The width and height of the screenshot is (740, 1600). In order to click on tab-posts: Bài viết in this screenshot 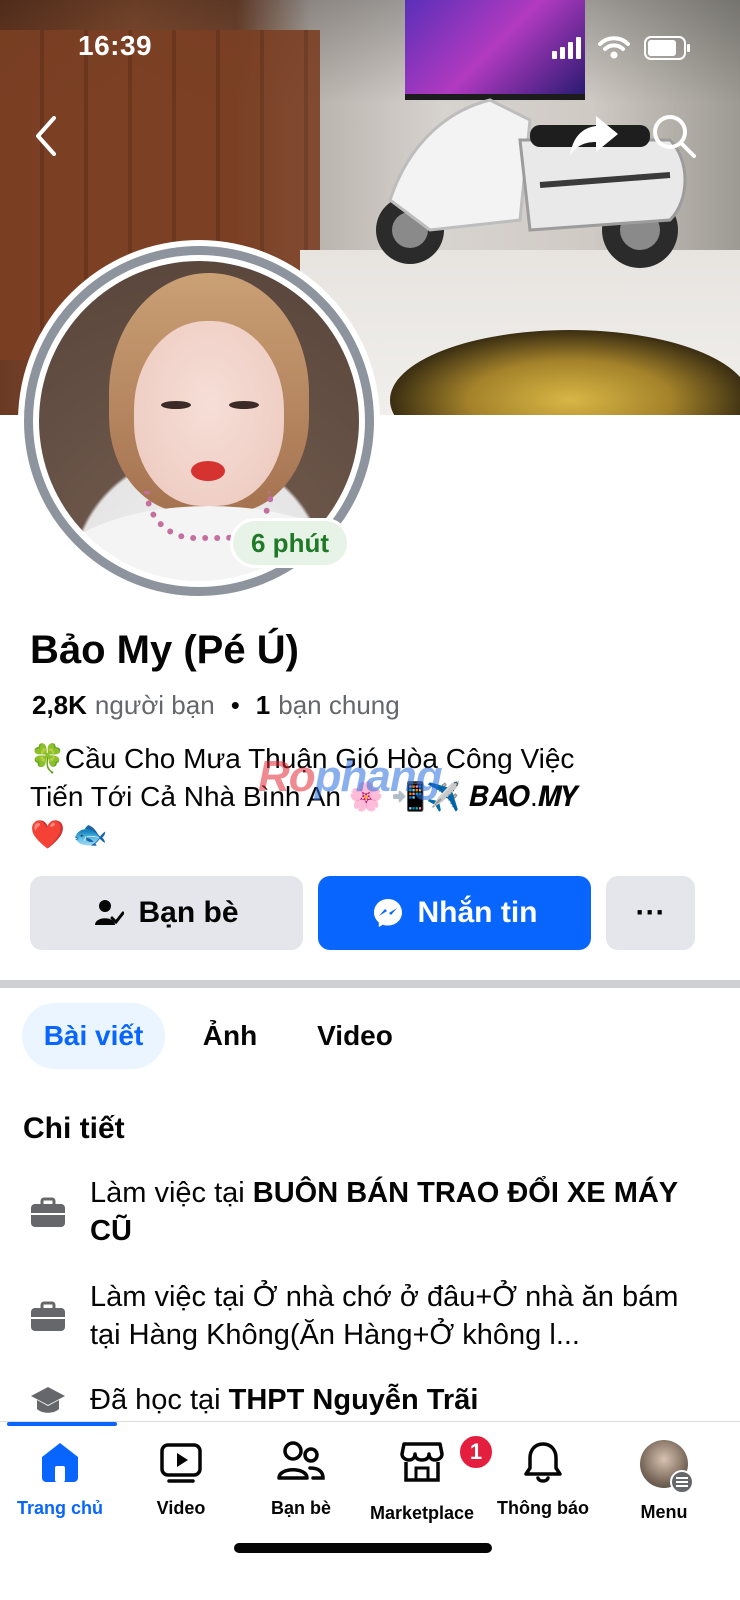, I will do `click(93, 1036)`.